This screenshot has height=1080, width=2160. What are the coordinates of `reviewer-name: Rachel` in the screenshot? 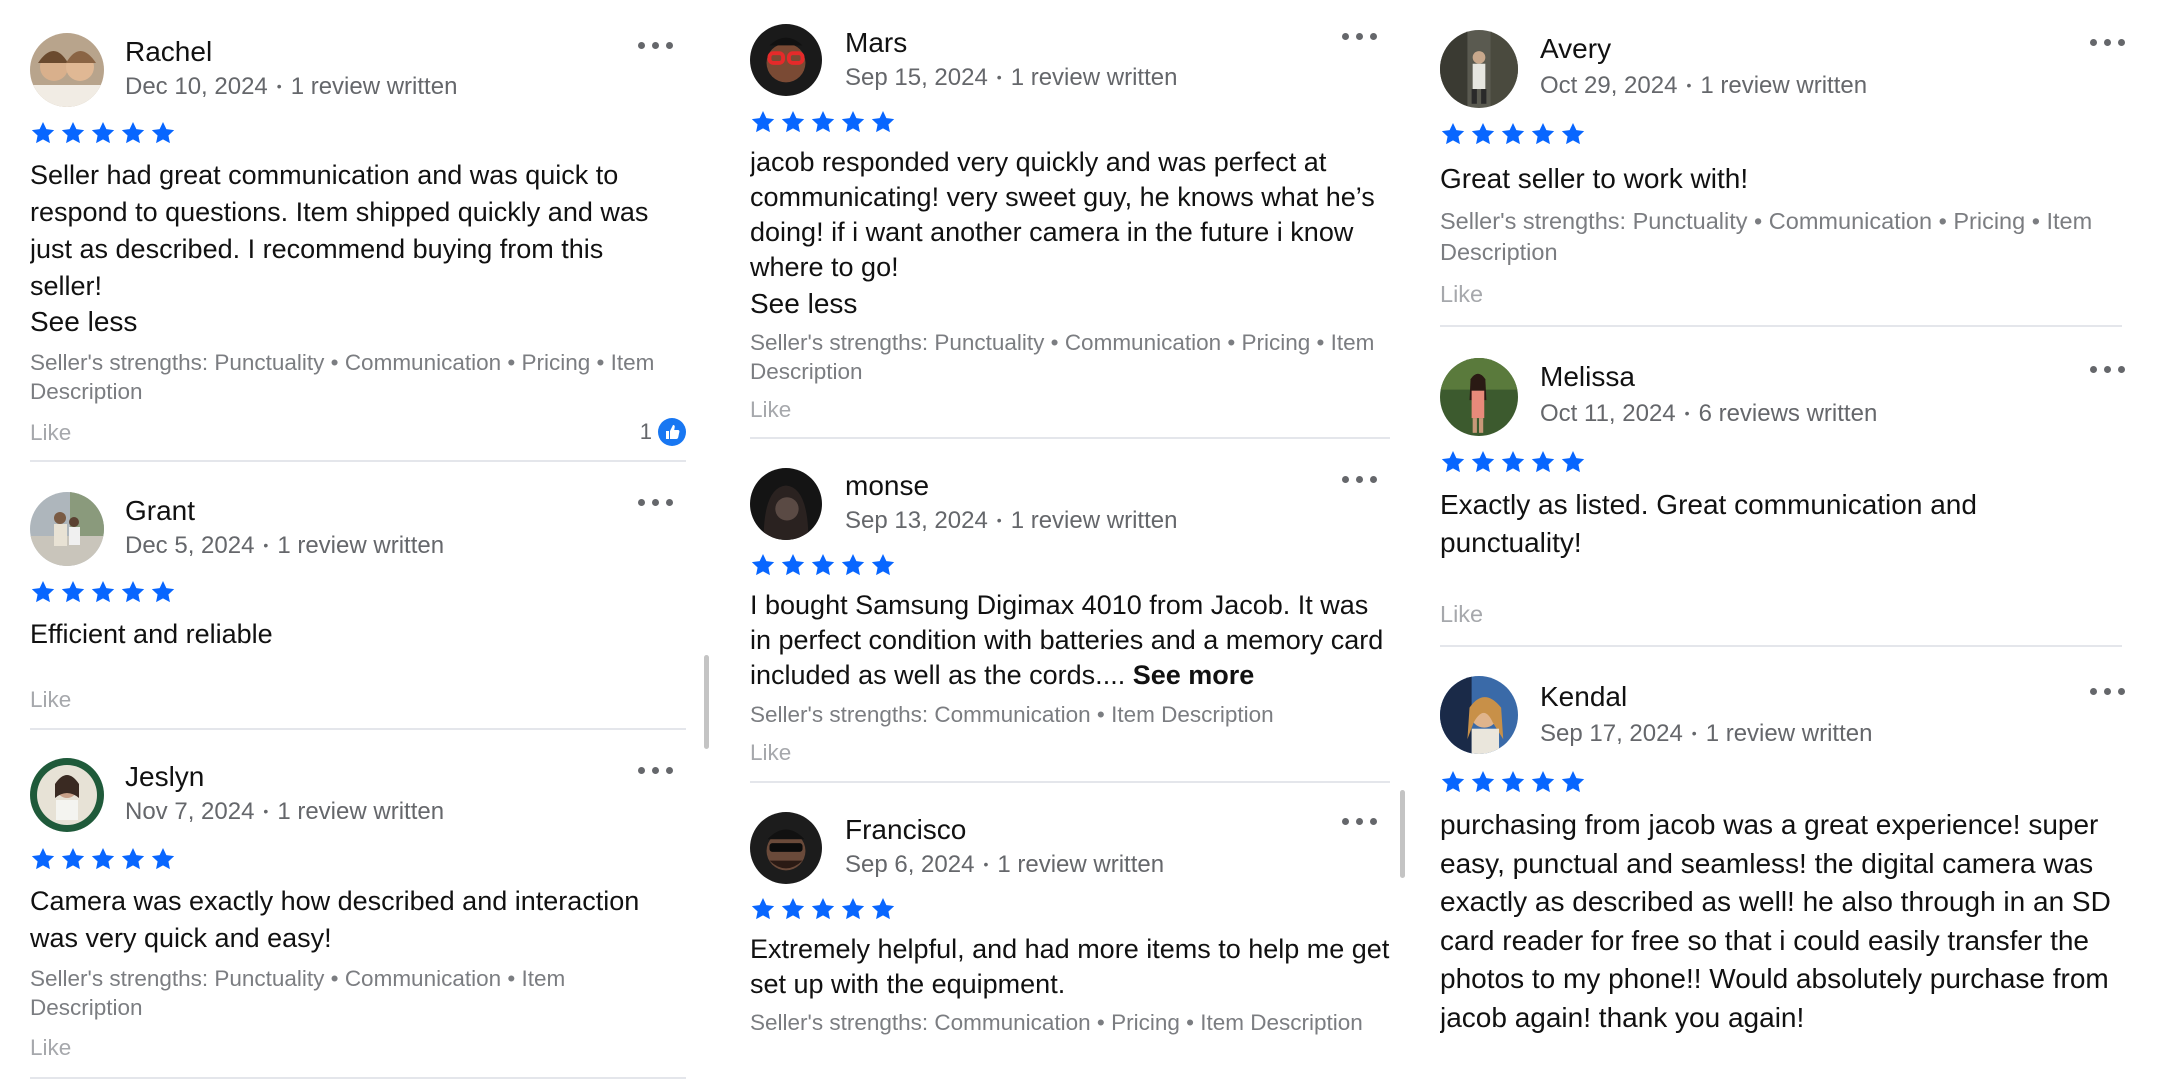 It's located at (168, 52).